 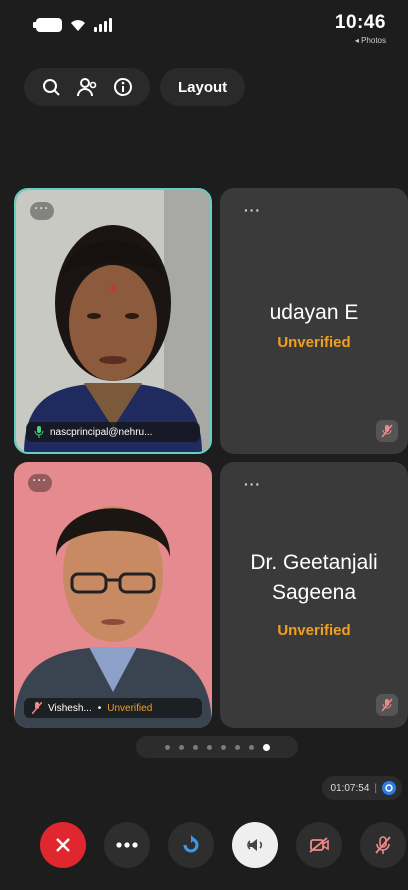 I want to click on video-off-button, so click(x=319, y=845).